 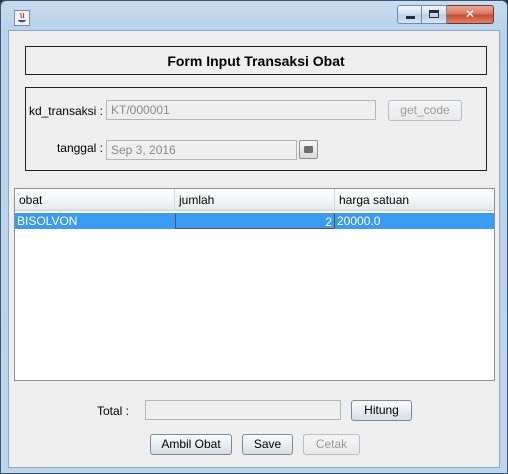 I want to click on hitung-button: Hitung, so click(x=381, y=410).